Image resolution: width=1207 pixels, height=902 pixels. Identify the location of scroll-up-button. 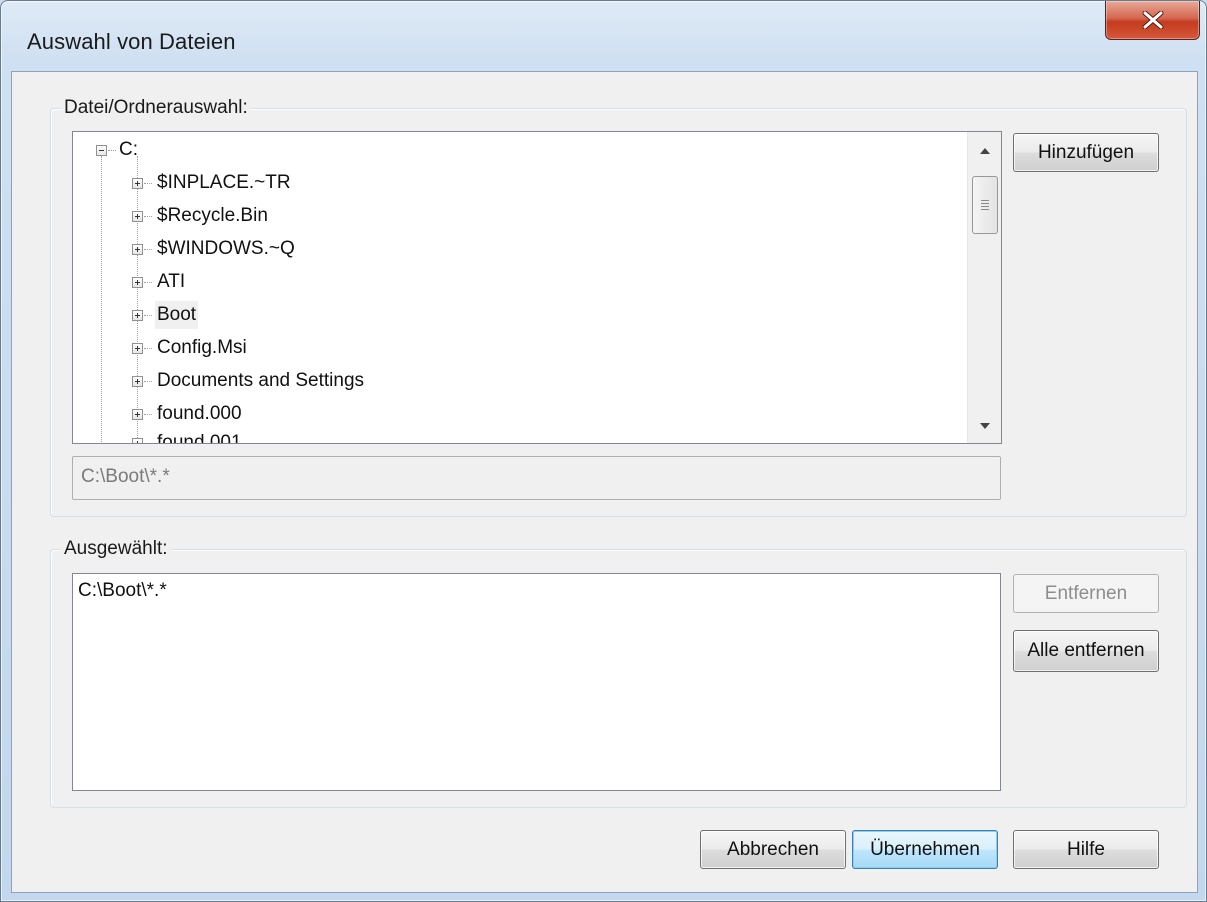
(984, 151).